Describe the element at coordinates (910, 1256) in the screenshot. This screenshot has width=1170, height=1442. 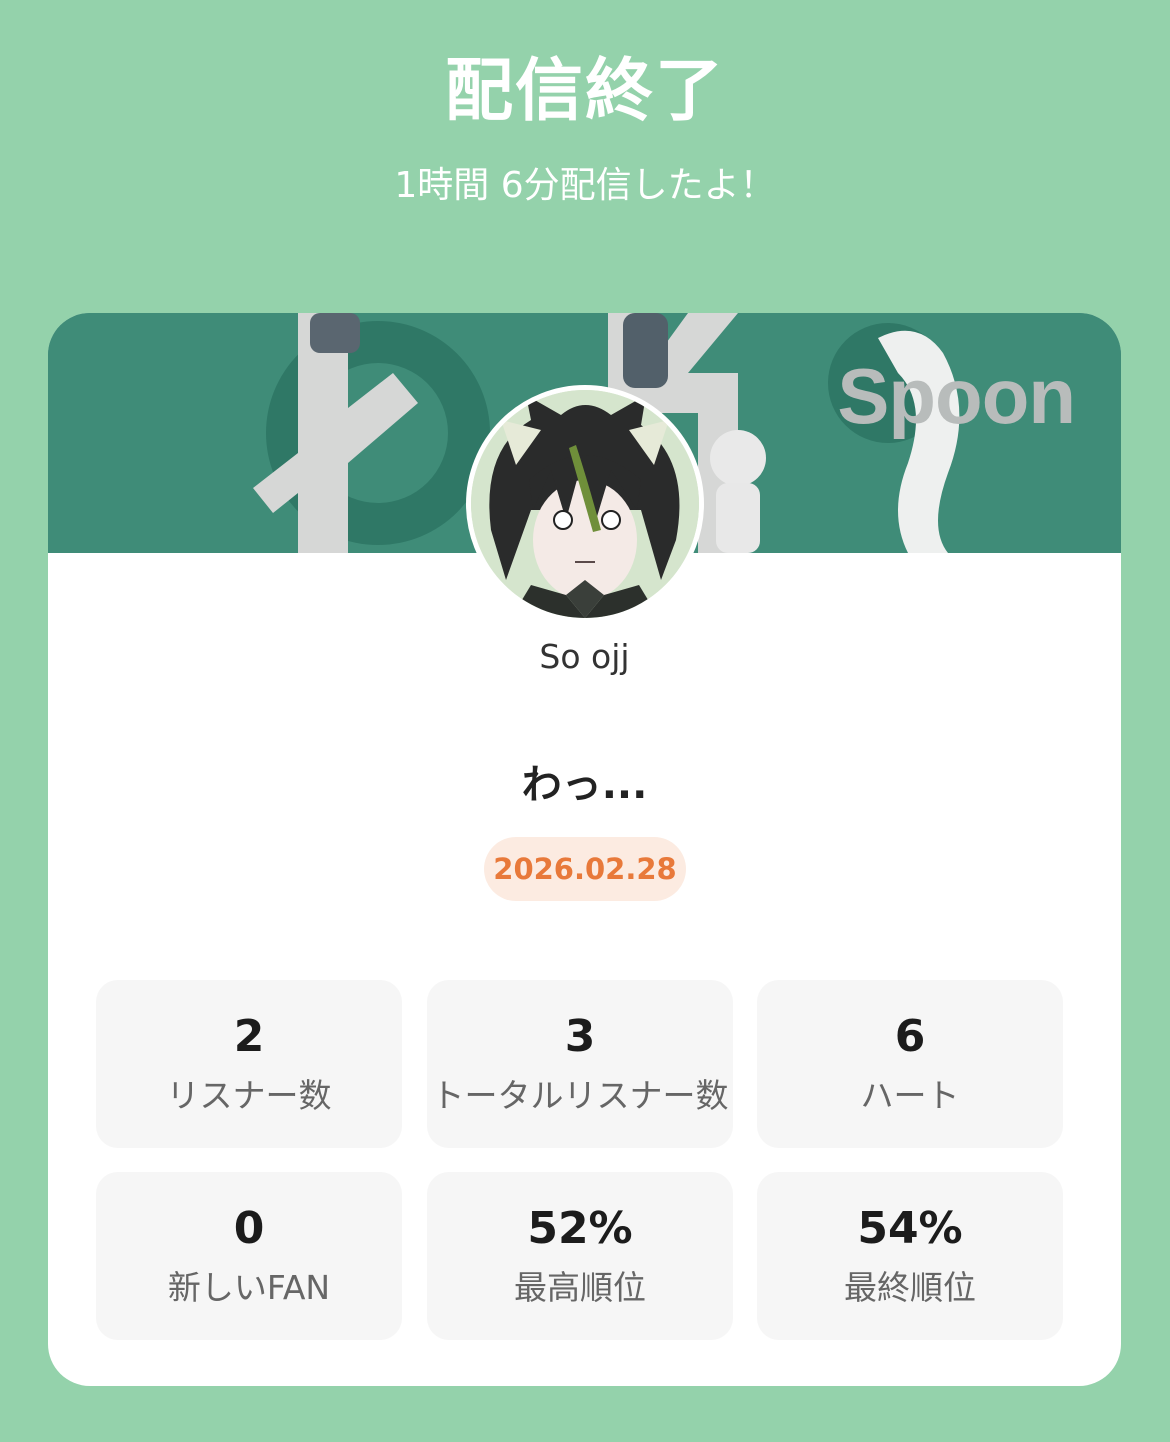
I see `stat-final-rank: 54% 最終順位` at that location.